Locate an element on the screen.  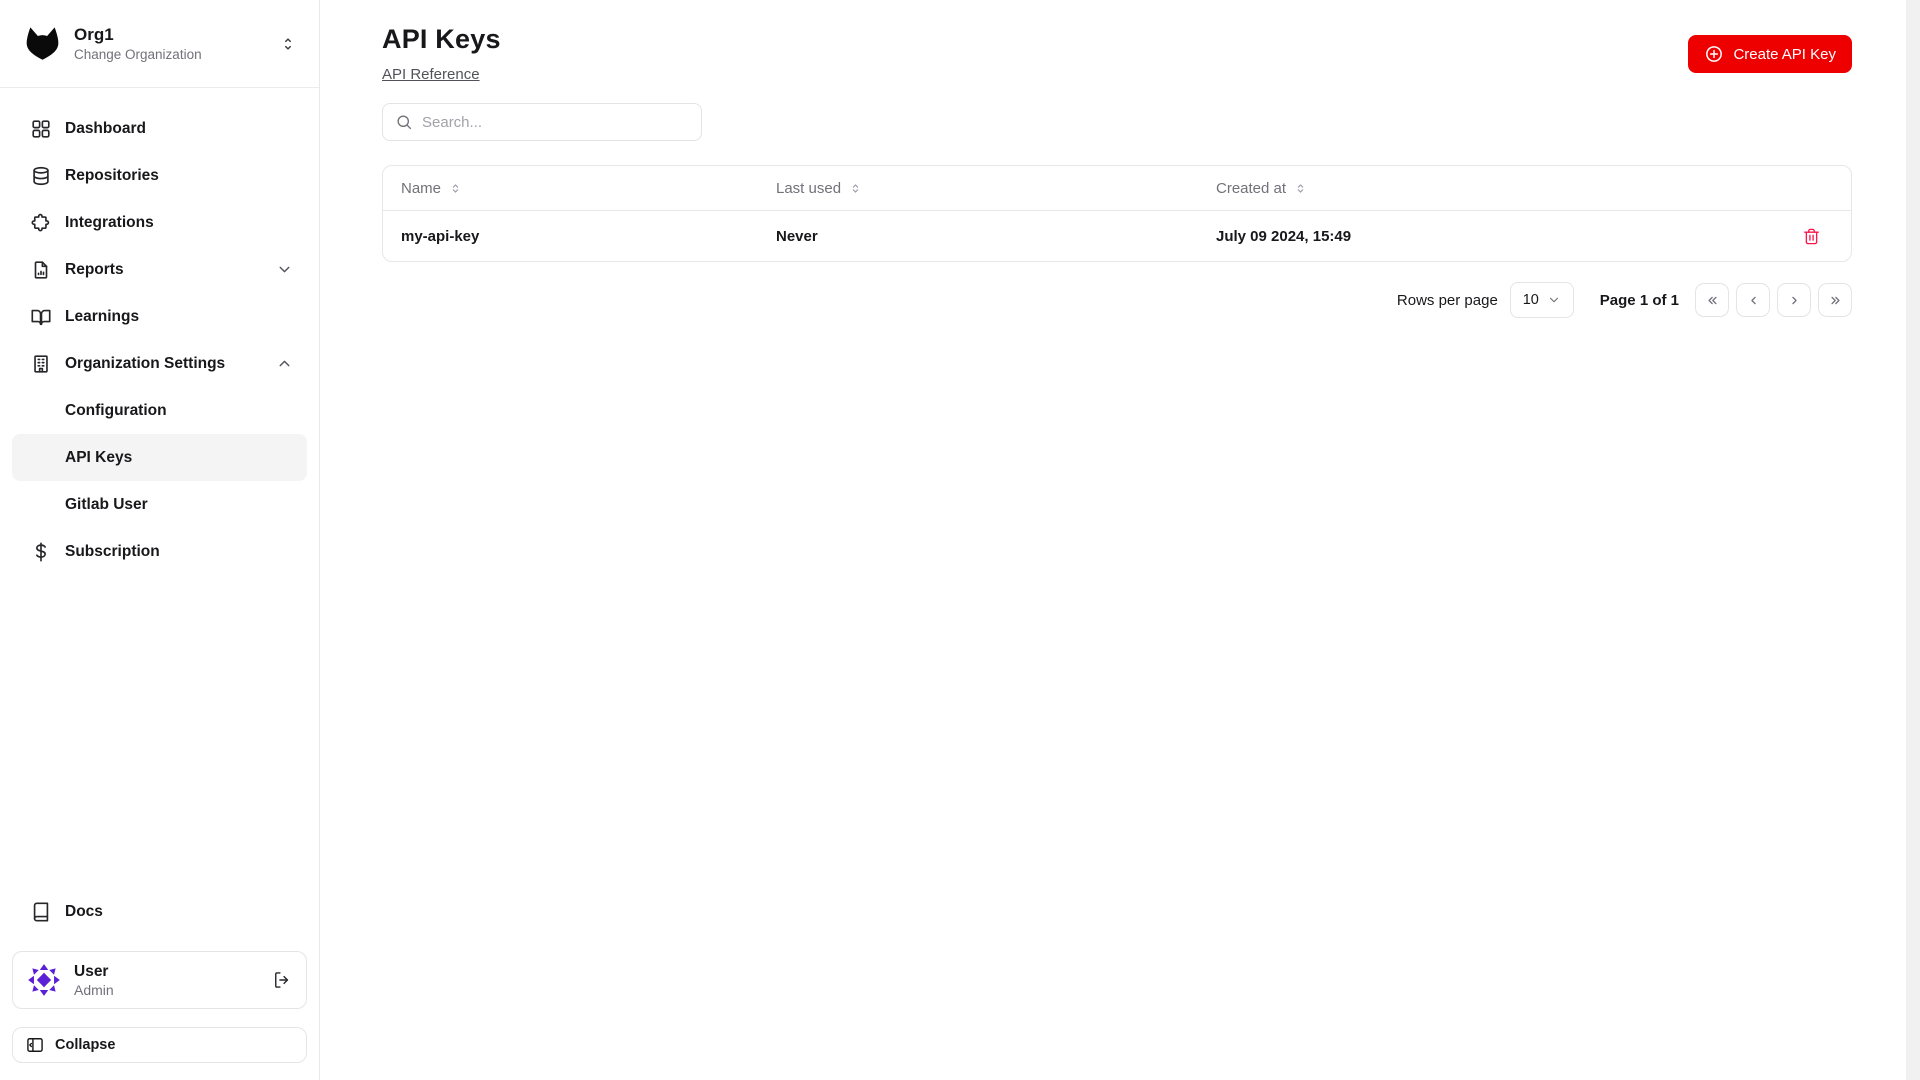
rows-per-page-label: Rows per page is located at coordinates (1447, 300).